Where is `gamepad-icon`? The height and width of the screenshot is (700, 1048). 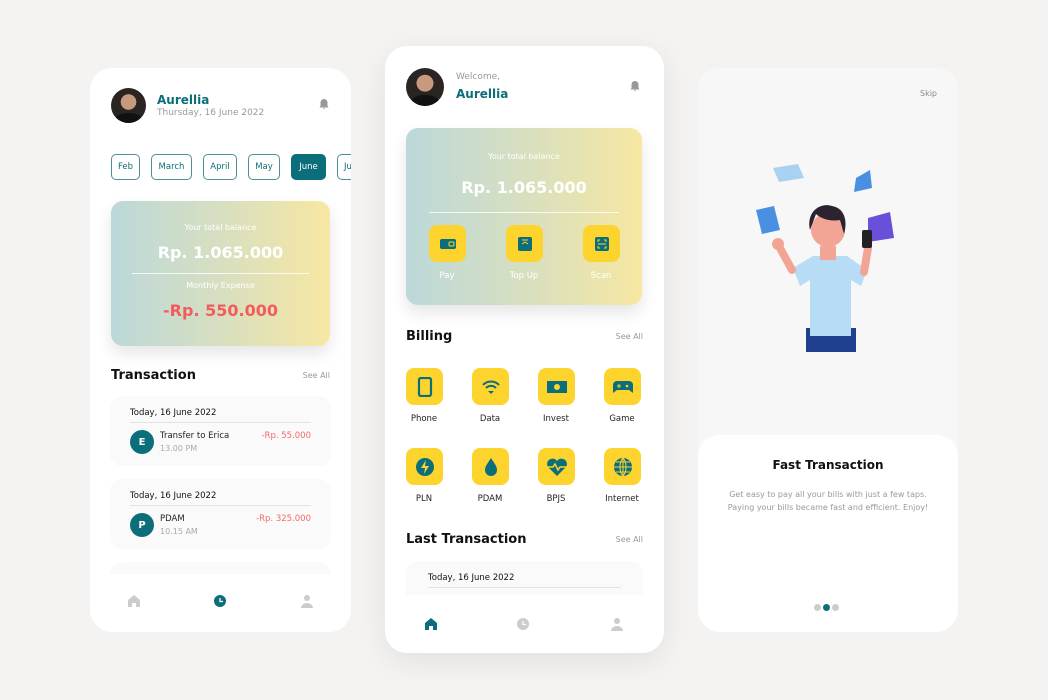
gamepad-icon is located at coordinates (622, 386).